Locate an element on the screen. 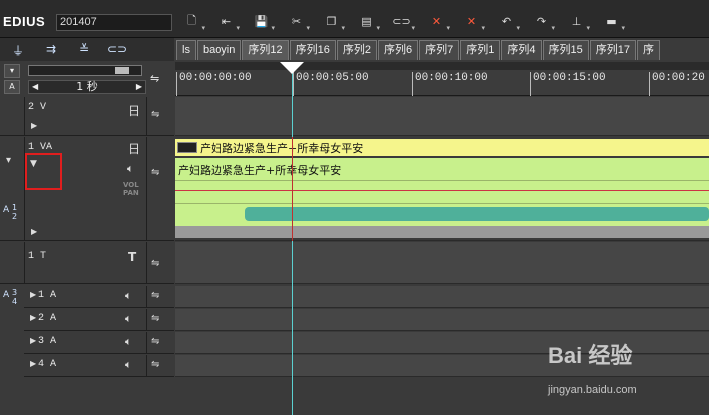 Image resolution: width=709 pixels, height=415 pixels. audio-group-num2: 4 is located at coordinates (15, 301).